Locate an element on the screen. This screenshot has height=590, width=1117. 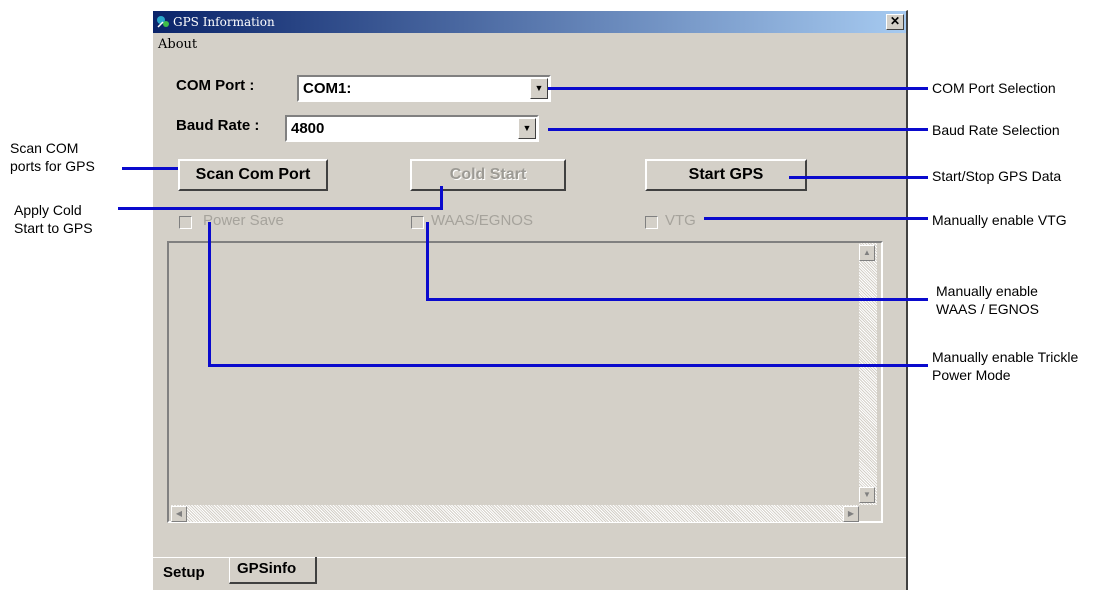
power-save-label: Power Save is located at coordinates (243, 220).